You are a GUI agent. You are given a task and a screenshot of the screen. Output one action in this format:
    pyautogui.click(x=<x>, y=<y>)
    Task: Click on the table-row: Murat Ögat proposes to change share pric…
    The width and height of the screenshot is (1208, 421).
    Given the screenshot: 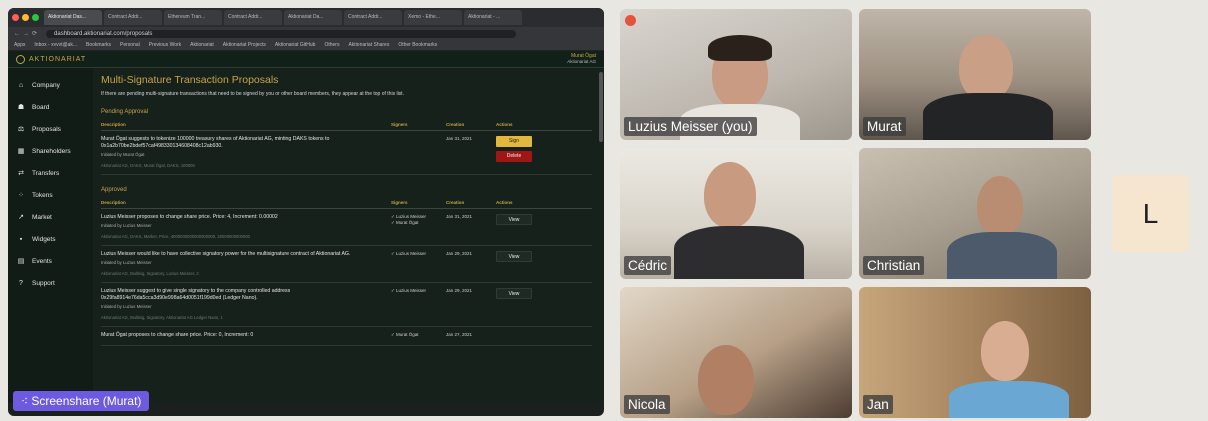 What is the action you would take?
    pyautogui.click(x=346, y=336)
    